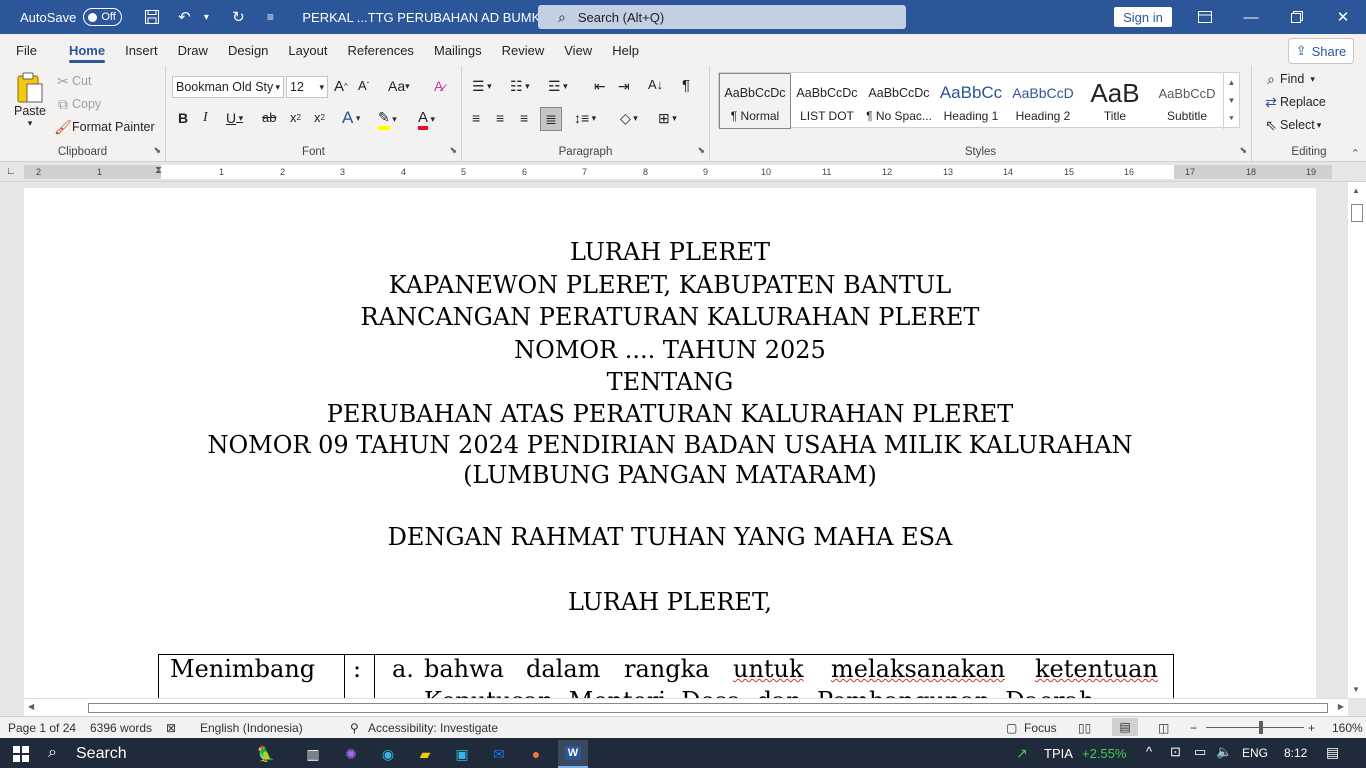  What do you see at coordinates (1205, 17) in the screenshot?
I see `ribbon-display-icon` at bounding box center [1205, 17].